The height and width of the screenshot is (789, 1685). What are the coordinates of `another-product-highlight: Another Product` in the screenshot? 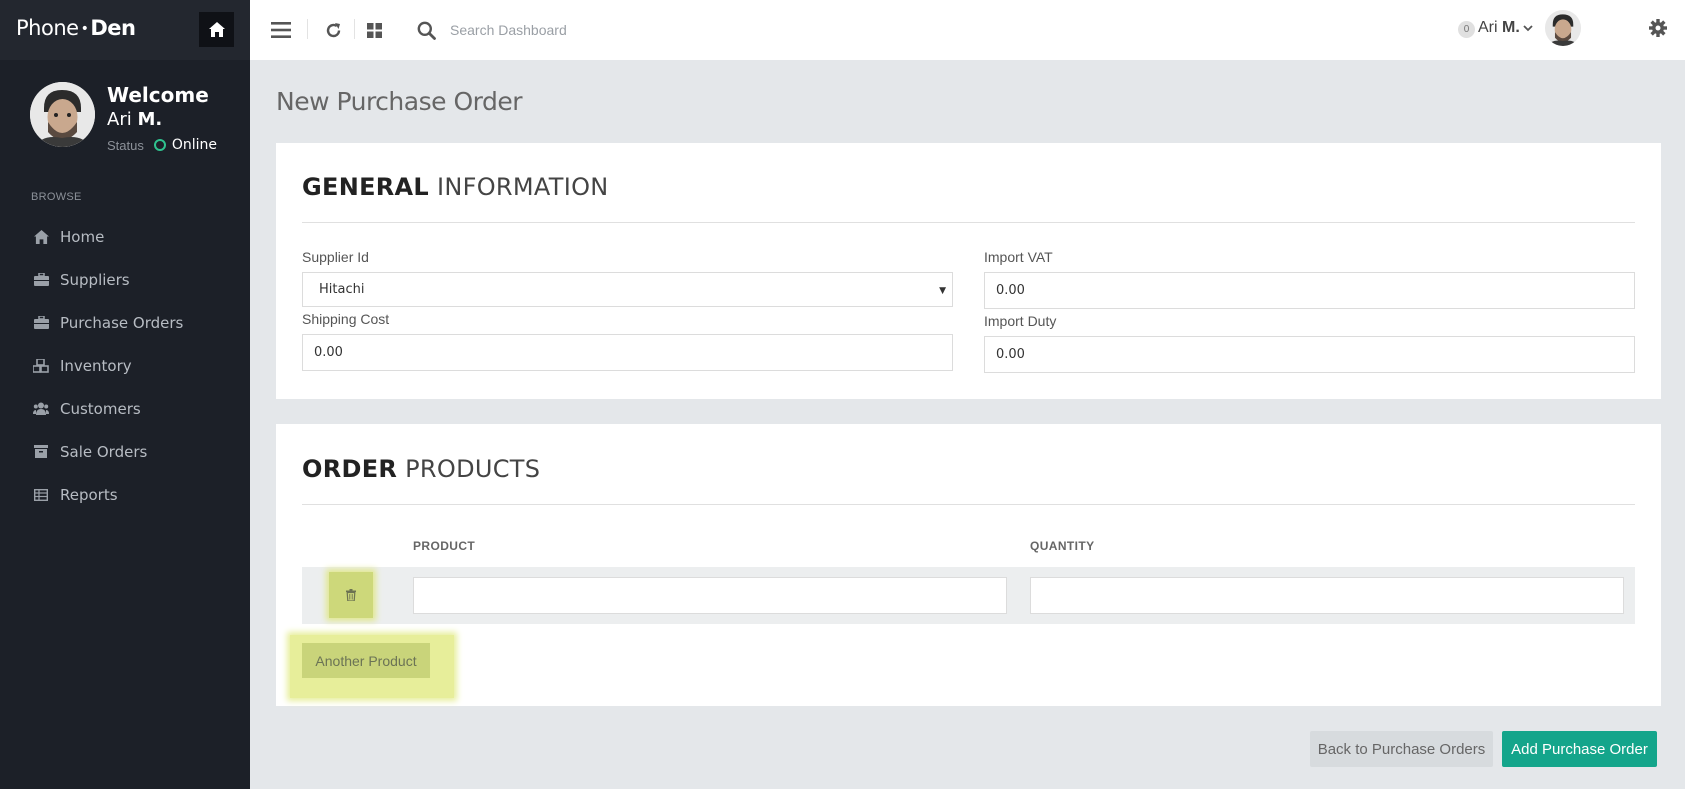 It's located at (372, 666).